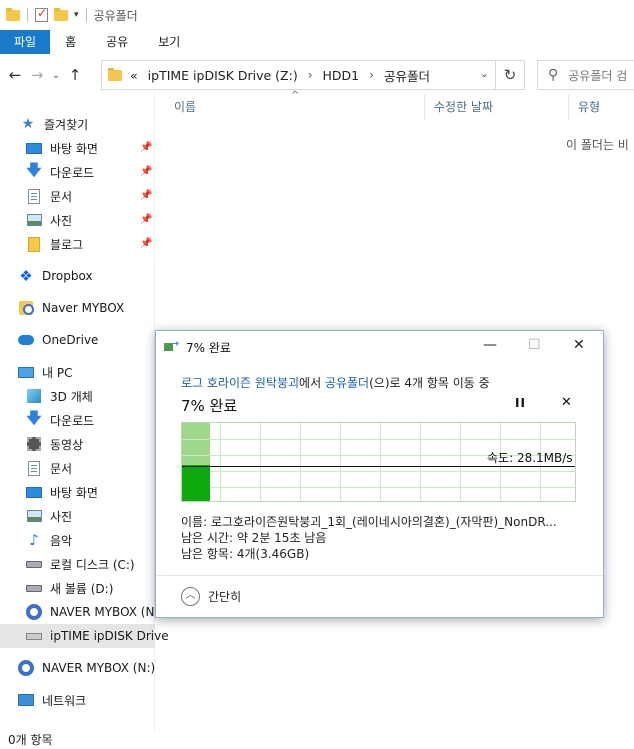  What do you see at coordinates (134, 75) in the screenshot?
I see `breadcrumb-overflow: «` at bounding box center [134, 75].